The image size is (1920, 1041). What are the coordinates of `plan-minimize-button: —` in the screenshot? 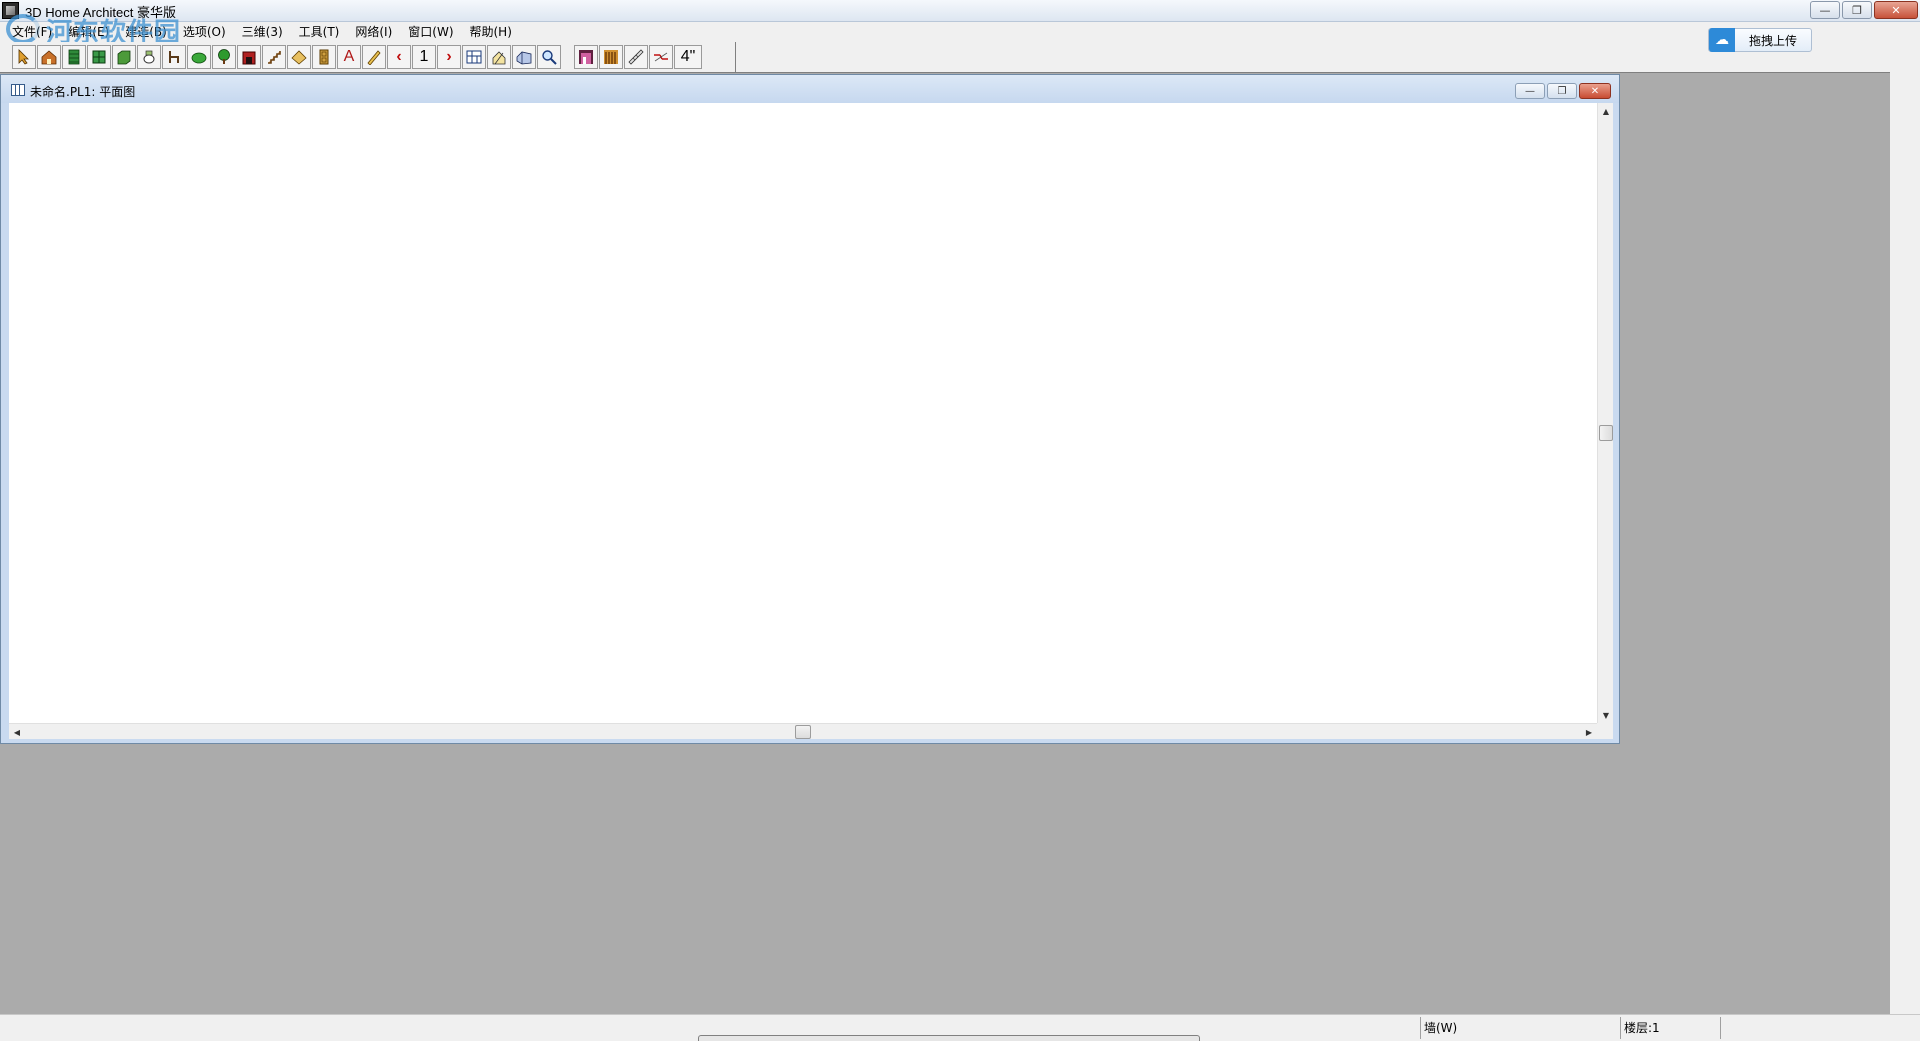 It's located at (1530, 91).